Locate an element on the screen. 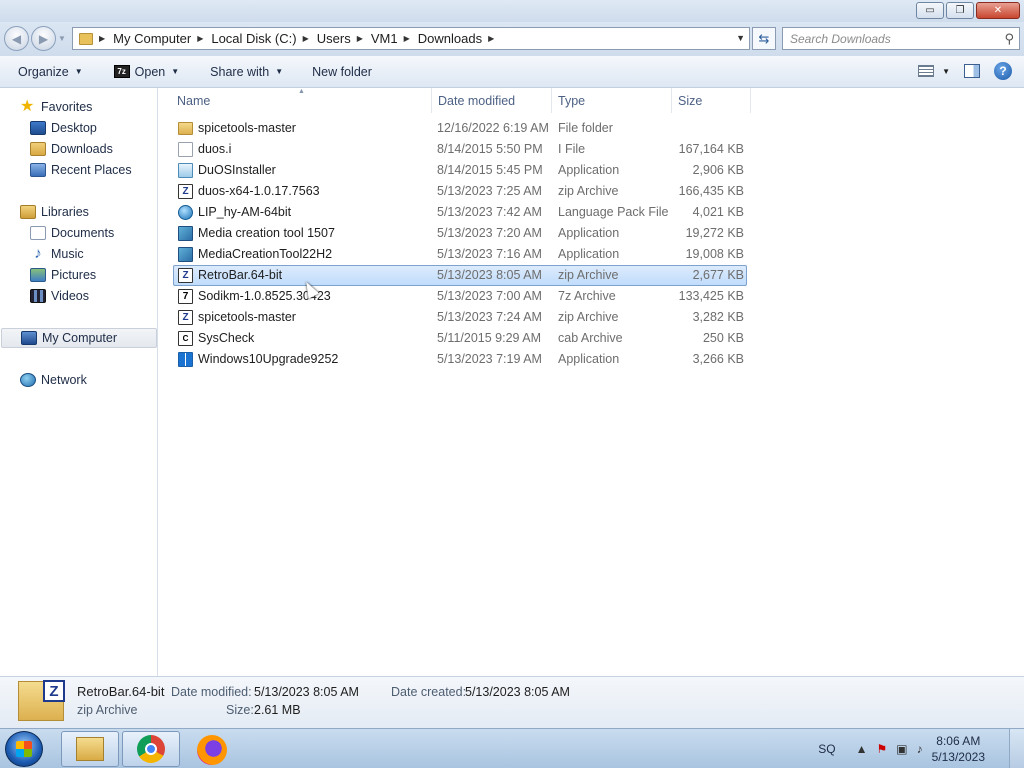 The width and height of the screenshot is (1024, 768). file-date-modified: 5/13/2023 7:19 AM is located at coordinates (489, 359).